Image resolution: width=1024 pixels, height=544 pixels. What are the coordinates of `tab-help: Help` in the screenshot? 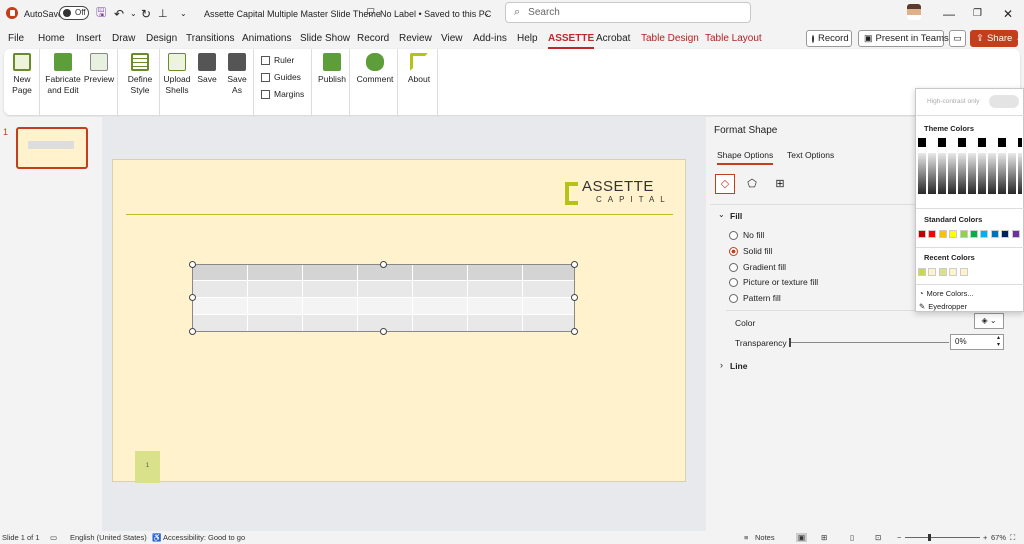 It's located at (527, 38).